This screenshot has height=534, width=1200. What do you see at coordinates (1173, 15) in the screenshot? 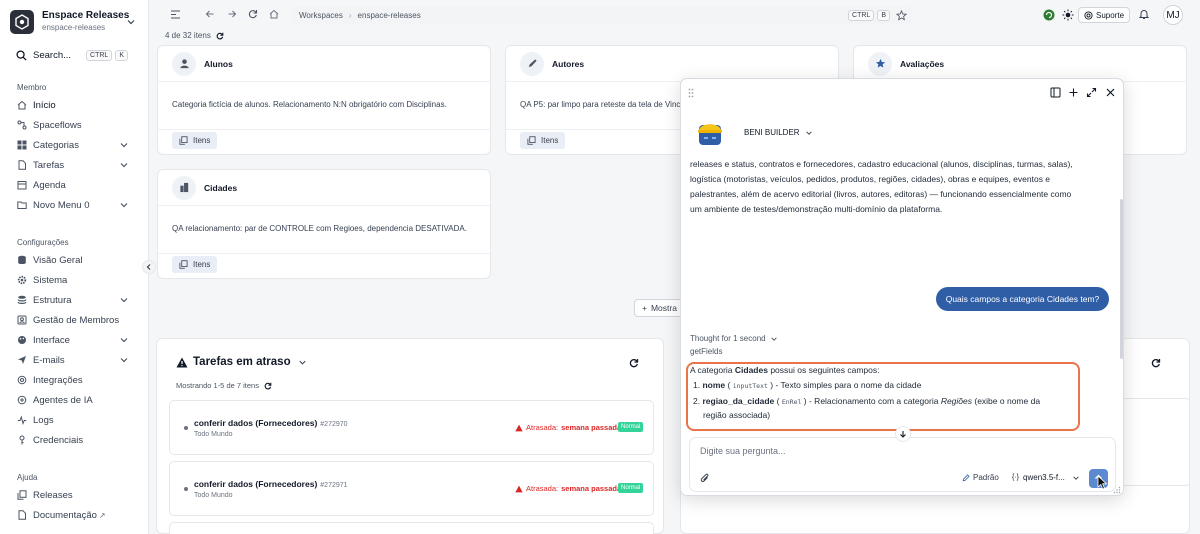
I see `avatar: MJ` at bounding box center [1173, 15].